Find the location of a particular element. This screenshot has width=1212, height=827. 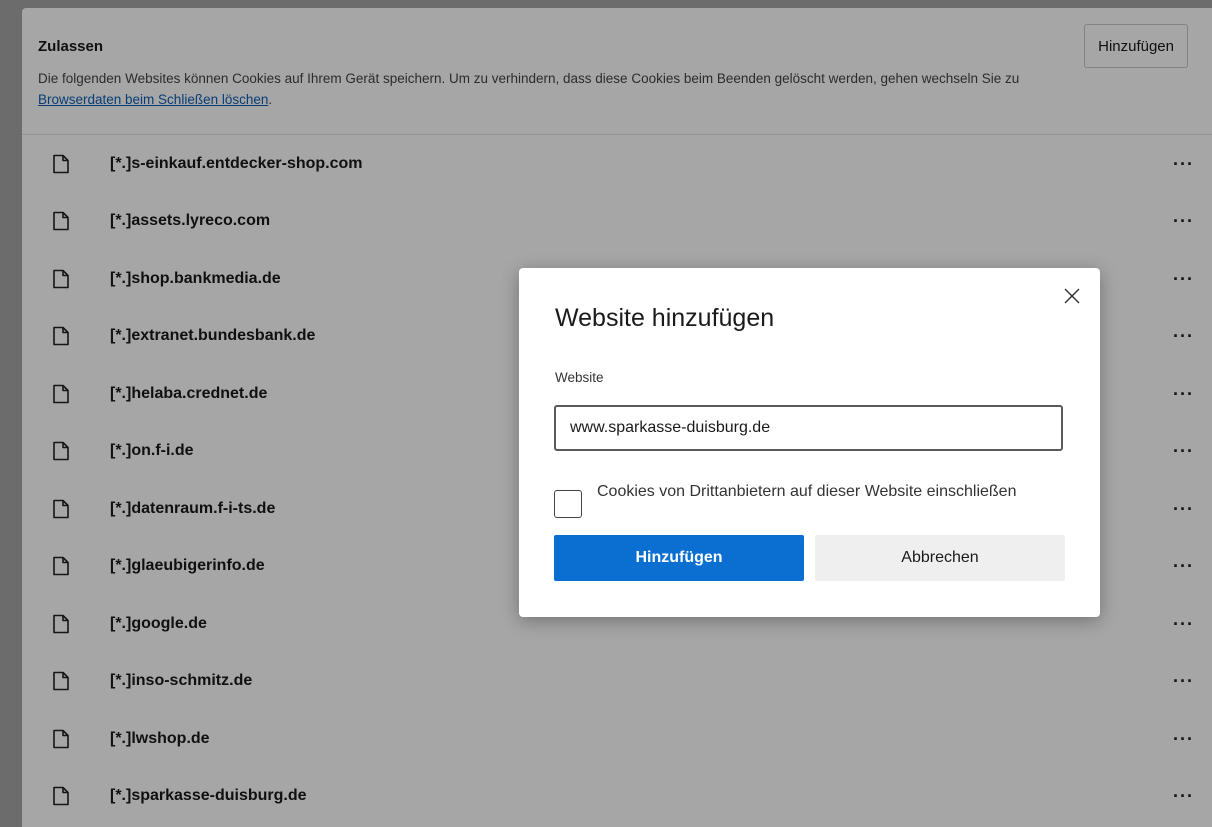

dialog-title: Website hinzufügen is located at coordinates (665, 318).